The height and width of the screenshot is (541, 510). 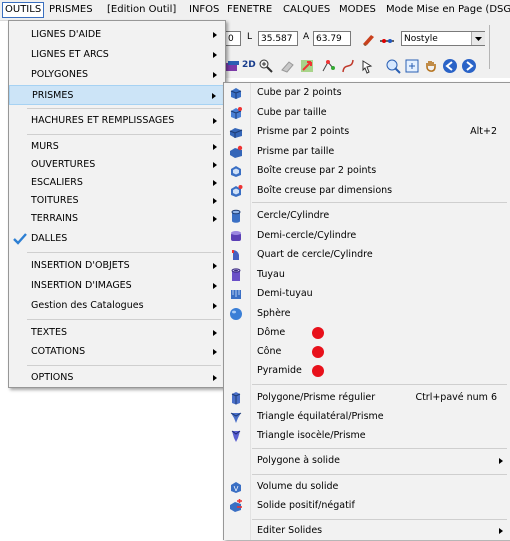 What do you see at coordinates (117, 378) in the screenshot?
I see `menu-item-options: OPTIONS` at bounding box center [117, 378].